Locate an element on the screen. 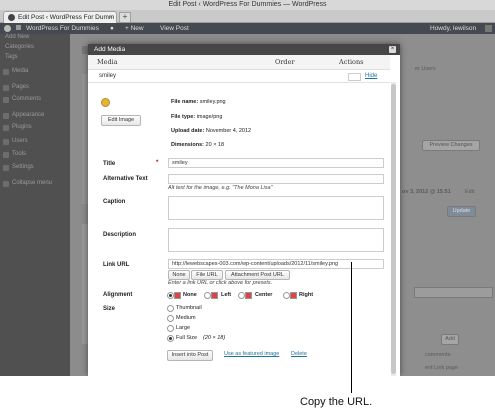 The image size is (495, 412). site-name-link: WordPress For Dummies is located at coordinates (62, 28).